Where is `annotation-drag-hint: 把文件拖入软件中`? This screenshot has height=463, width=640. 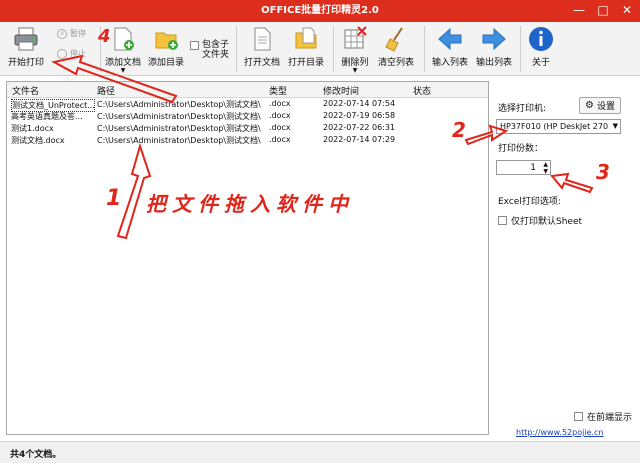
annotation-drag-hint: 把文件拖入软件中 is located at coordinates (250, 204).